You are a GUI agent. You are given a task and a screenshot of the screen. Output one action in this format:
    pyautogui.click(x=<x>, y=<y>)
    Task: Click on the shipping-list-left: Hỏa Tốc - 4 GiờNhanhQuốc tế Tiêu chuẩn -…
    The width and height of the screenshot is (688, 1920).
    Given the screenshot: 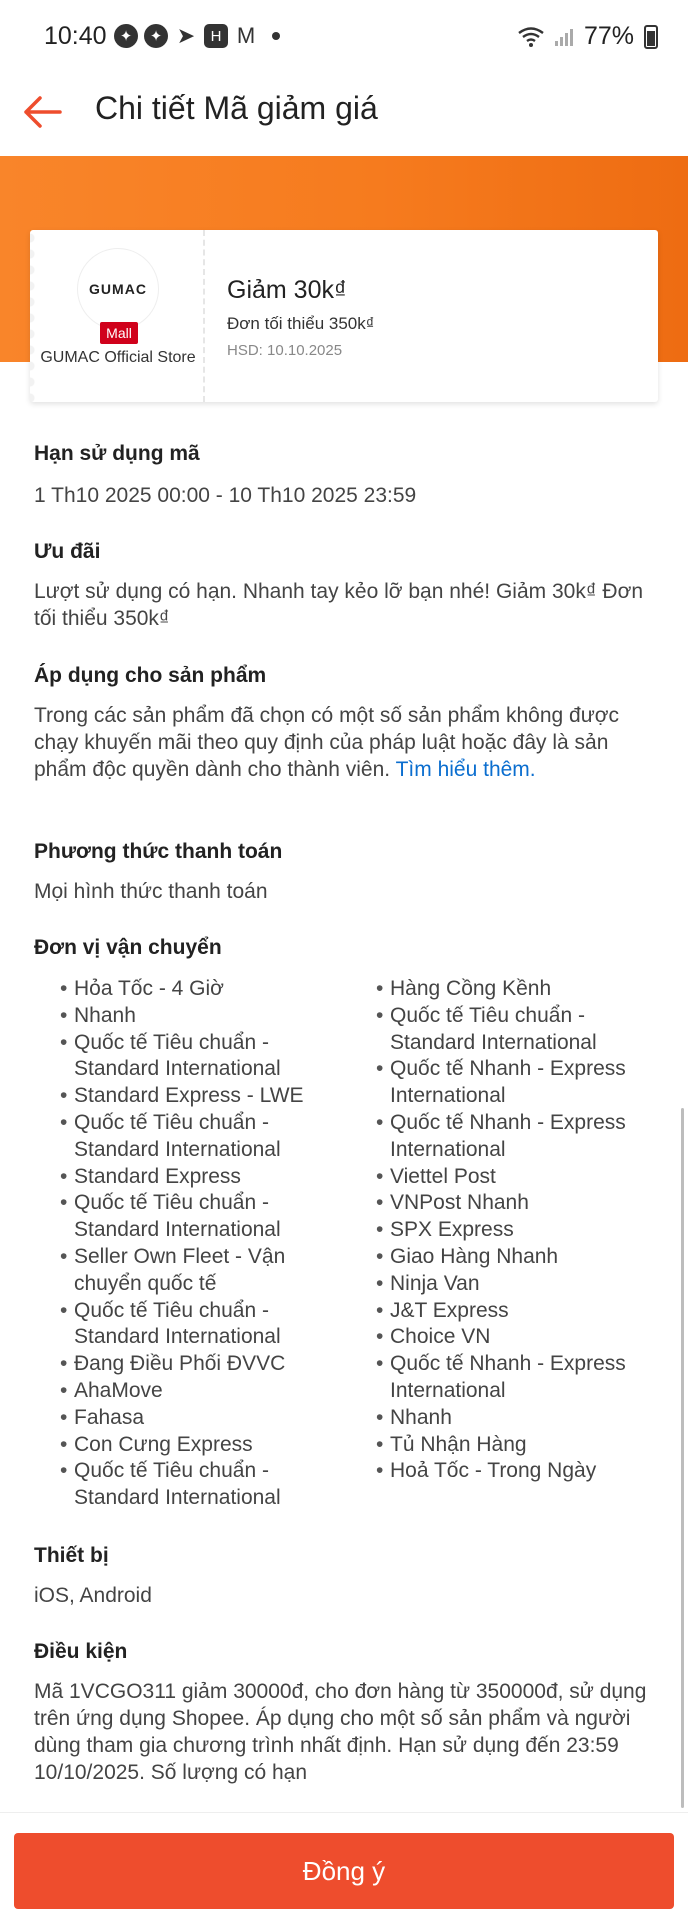 What is the action you would take?
    pyautogui.click(x=184, y=1244)
    